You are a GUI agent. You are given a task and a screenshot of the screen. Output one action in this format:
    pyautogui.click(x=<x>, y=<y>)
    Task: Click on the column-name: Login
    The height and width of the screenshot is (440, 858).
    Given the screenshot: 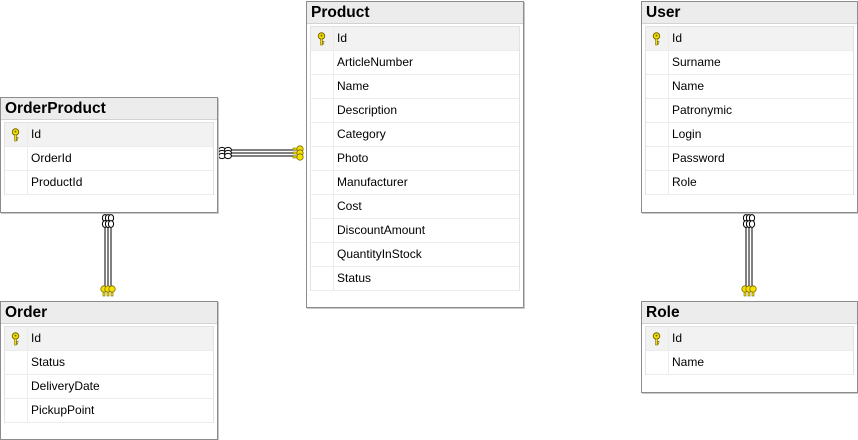 What is the action you would take?
    pyautogui.click(x=687, y=134)
    